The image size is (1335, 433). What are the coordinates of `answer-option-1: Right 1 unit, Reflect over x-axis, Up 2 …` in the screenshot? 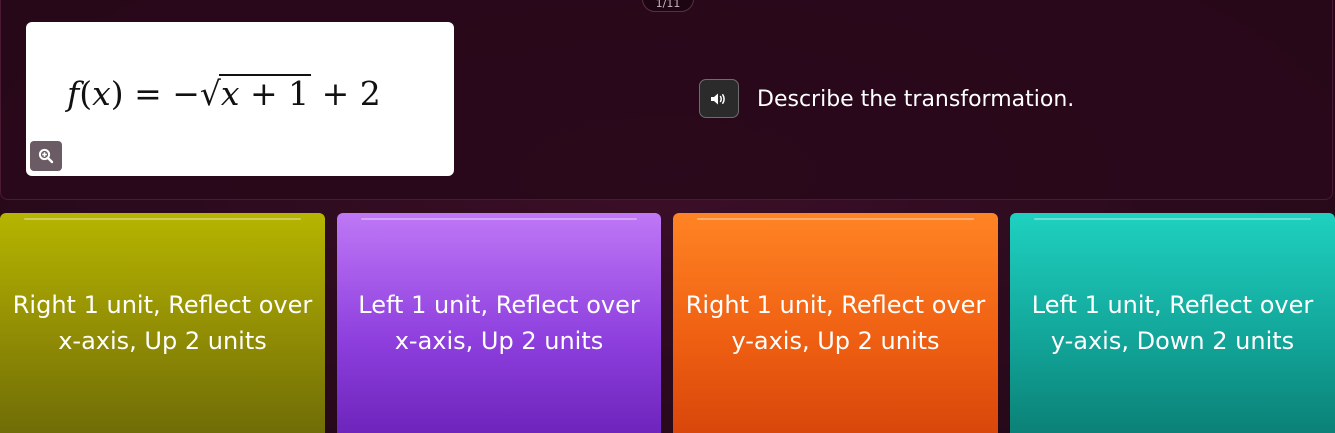 It's located at (162, 323).